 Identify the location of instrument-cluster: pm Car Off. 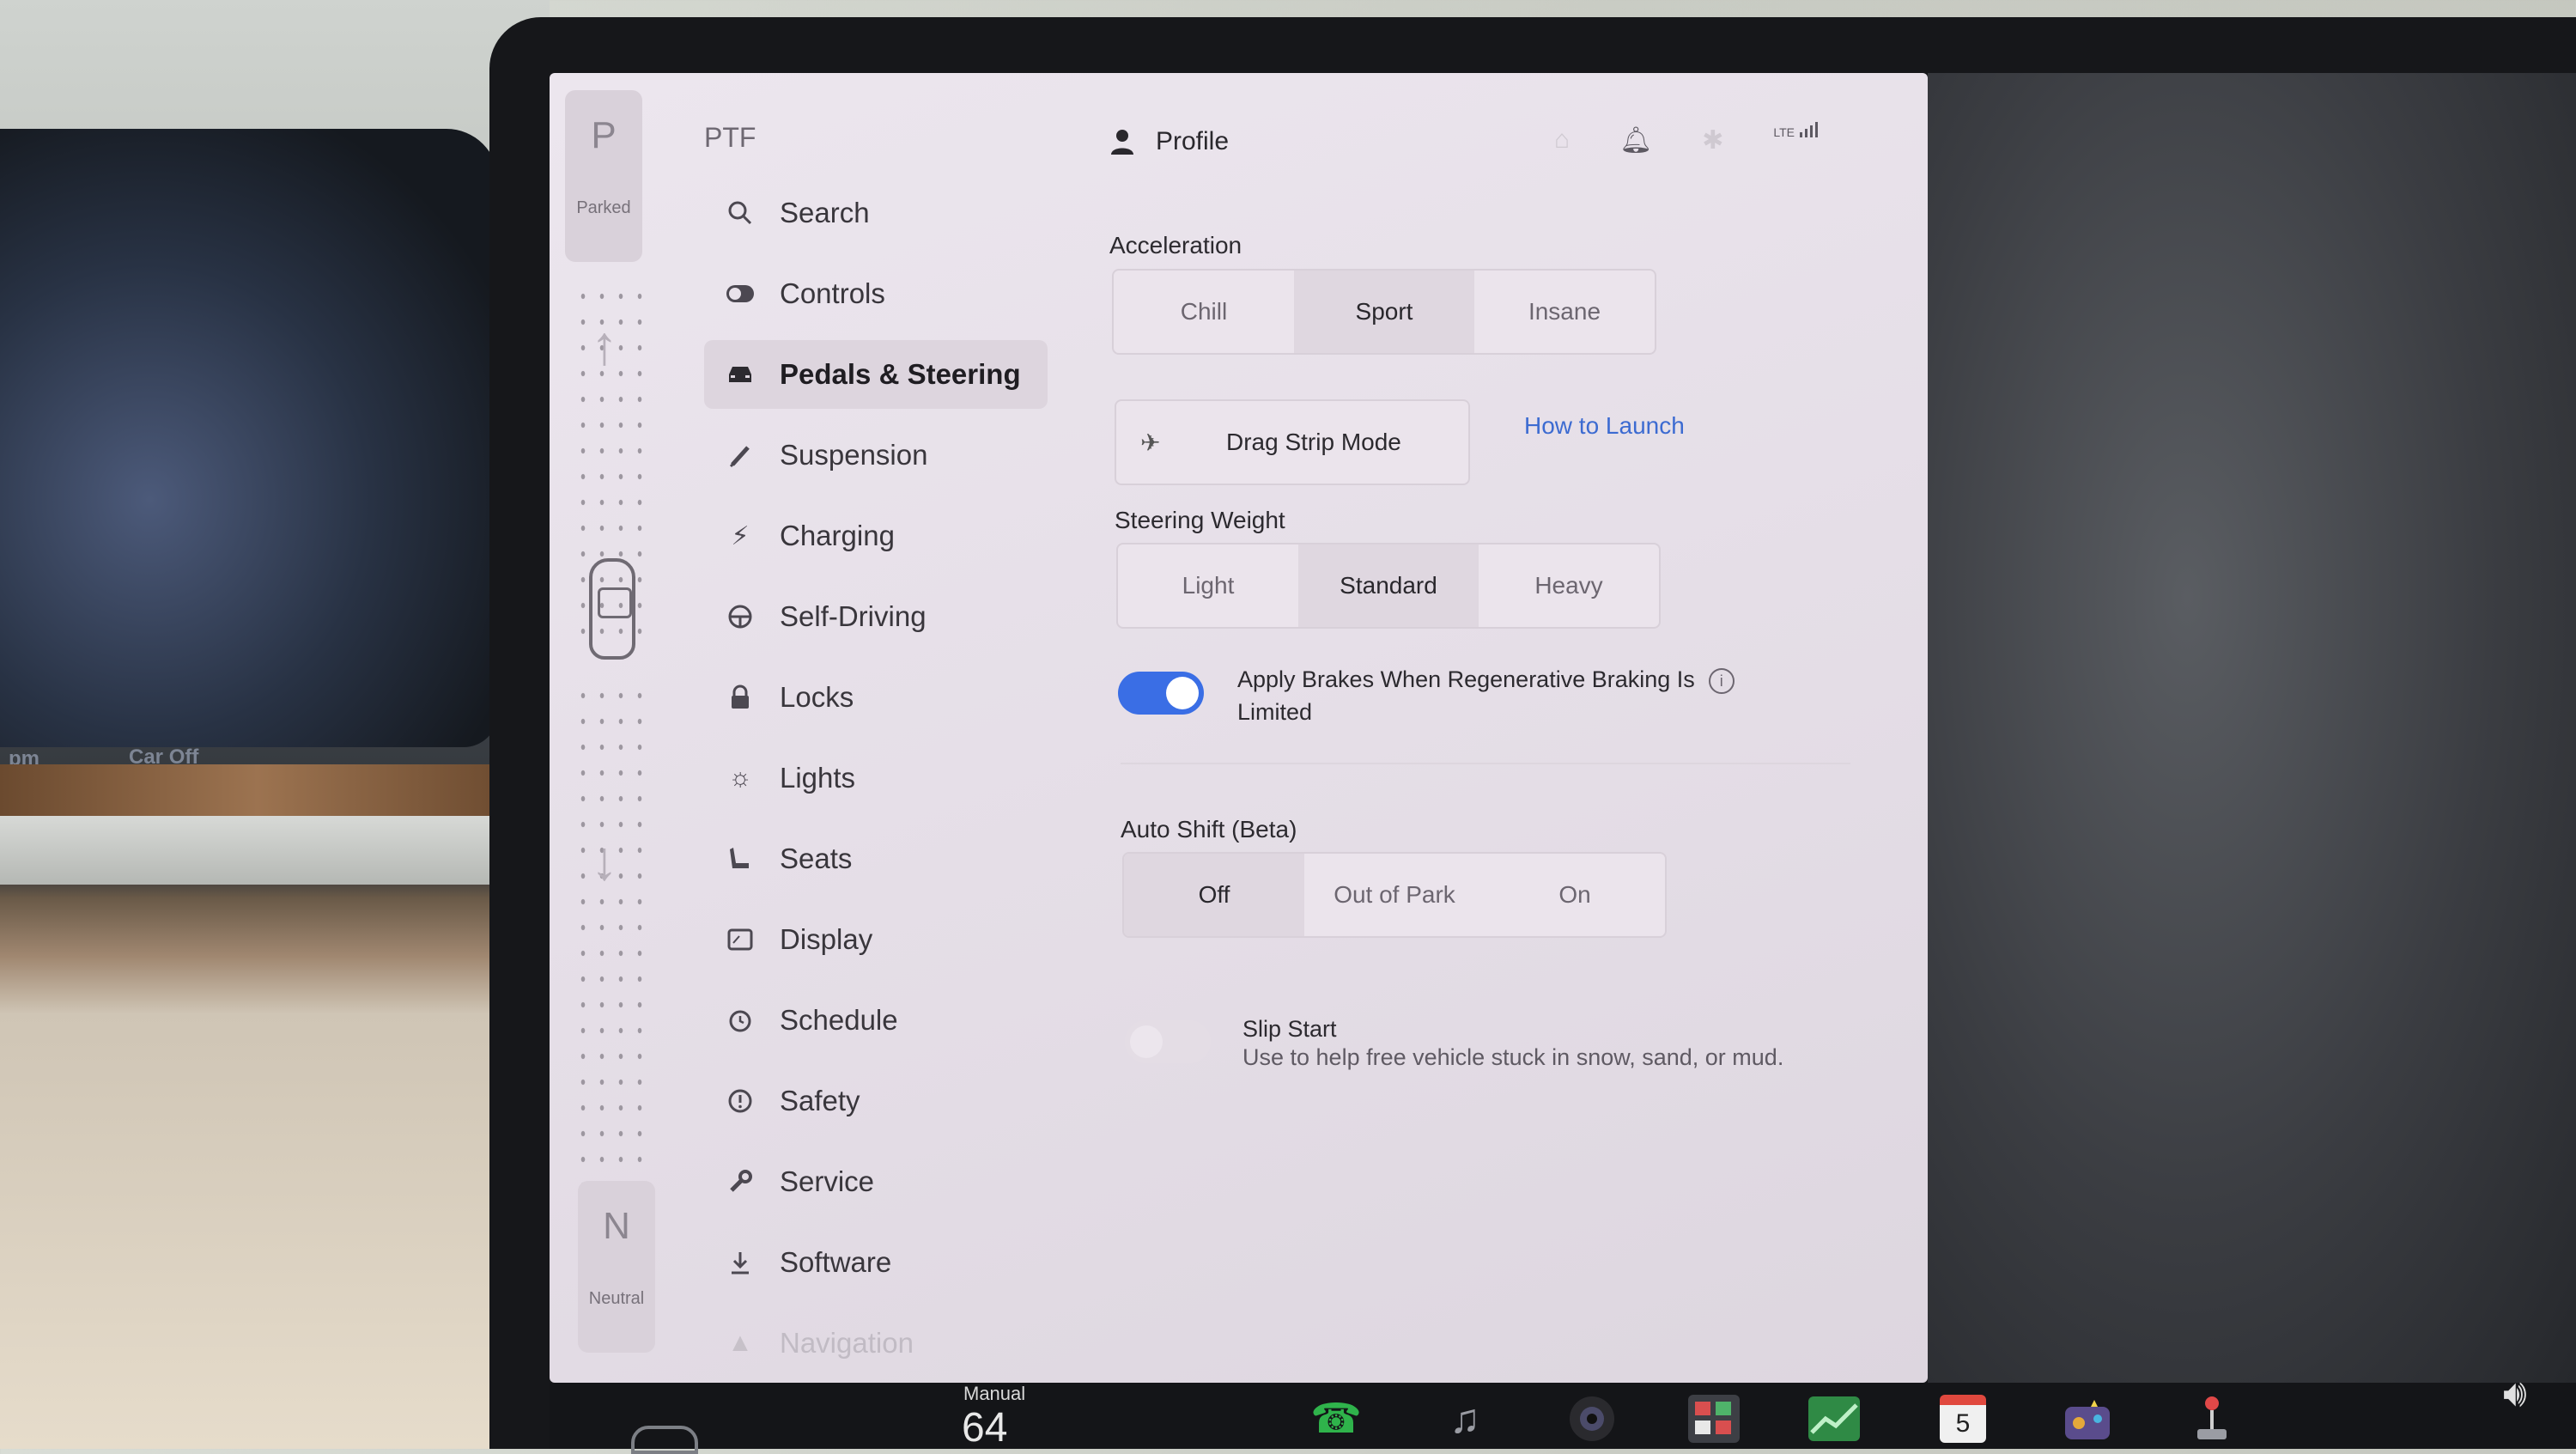
(249, 449).